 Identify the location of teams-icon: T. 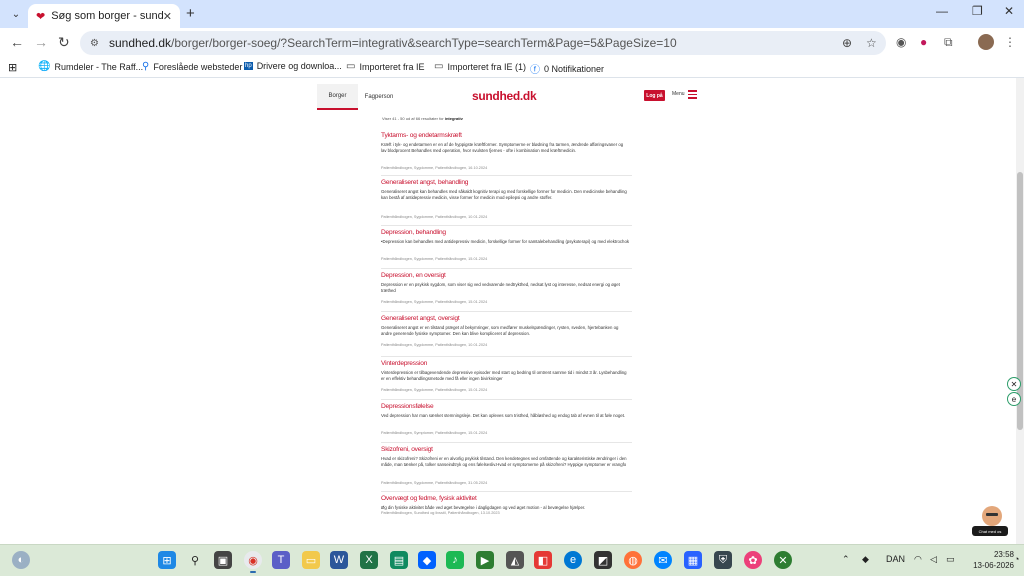
(281, 560).